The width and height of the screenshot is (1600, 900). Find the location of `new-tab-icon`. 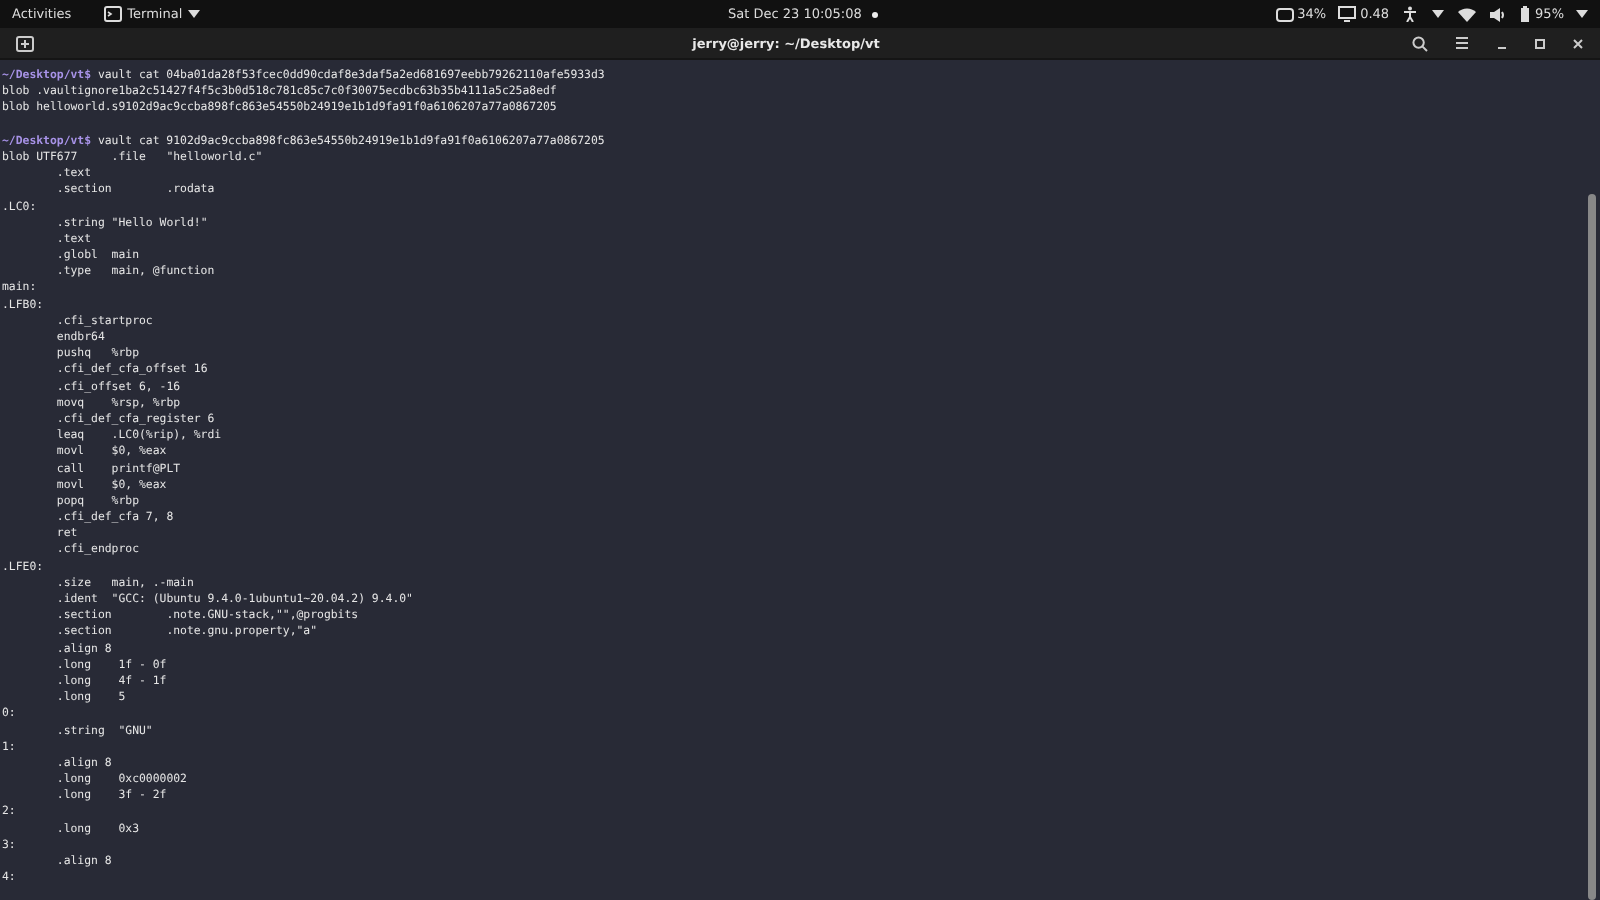

new-tab-icon is located at coordinates (25, 43).